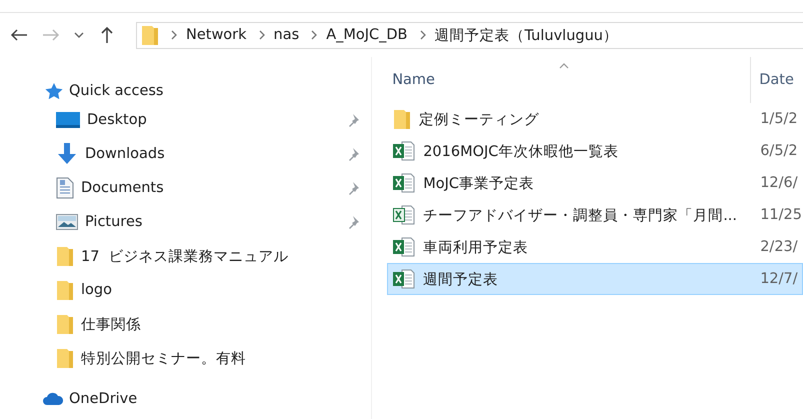  I want to click on star-icon, so click(54, 91).